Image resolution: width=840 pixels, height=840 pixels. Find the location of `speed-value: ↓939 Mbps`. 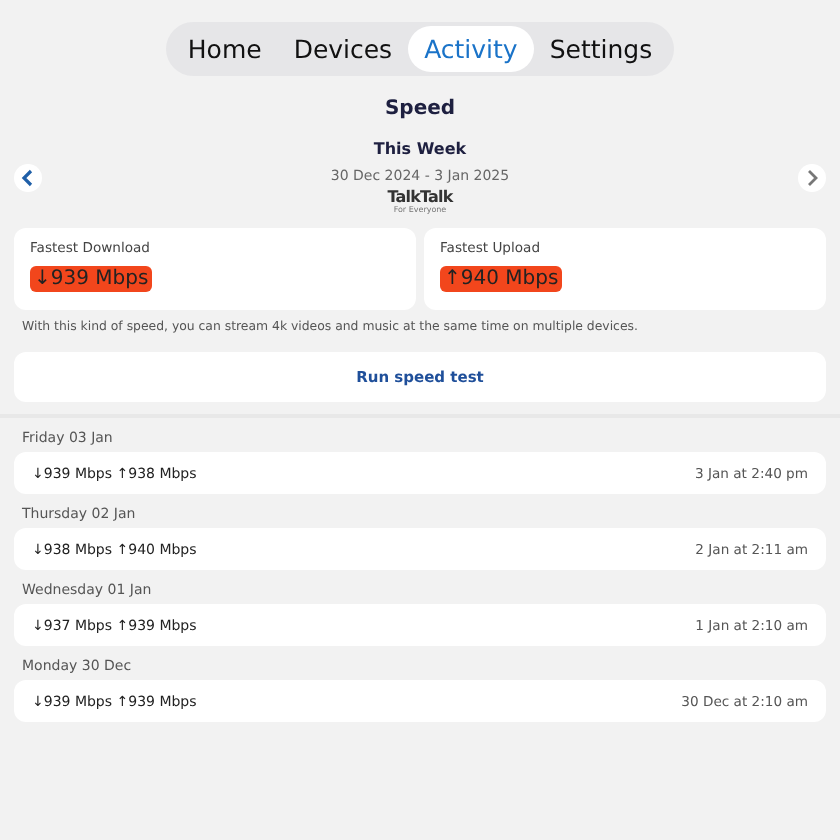

speed-value: ↓939 Mbps is located at coordinates (91, 279).